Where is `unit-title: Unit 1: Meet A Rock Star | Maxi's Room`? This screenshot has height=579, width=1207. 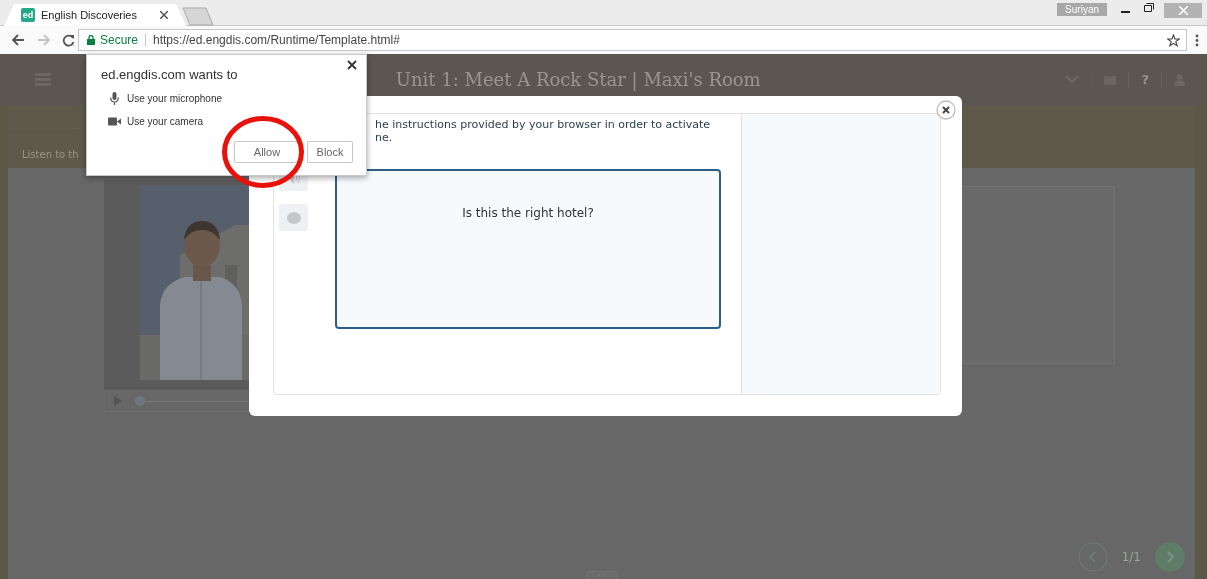 unit-title: Unit 1: Meet A Rock Star | Maxi's Room is located at coordinates (577, 79).